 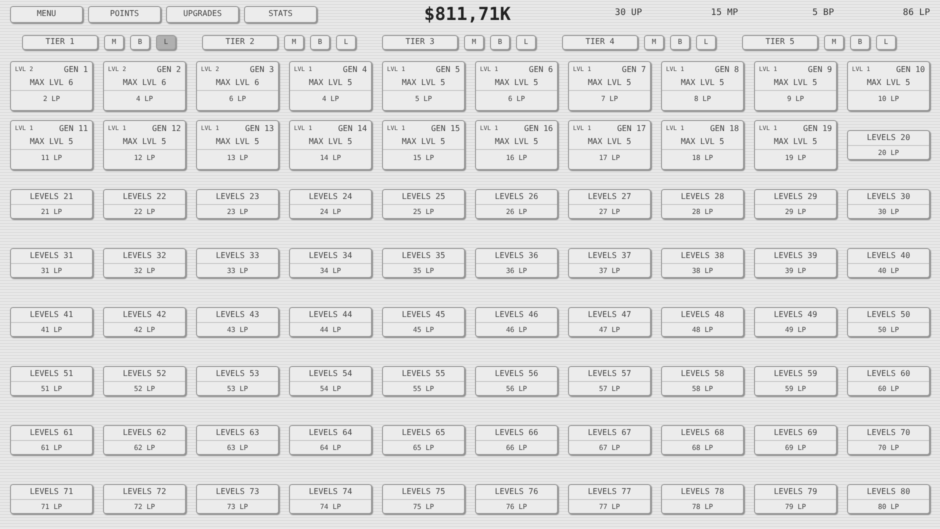 What do you see at coordinates (259, 128) in the screenshot?
I see `generator-name: GEN 13` at bounding box center [259, 128].